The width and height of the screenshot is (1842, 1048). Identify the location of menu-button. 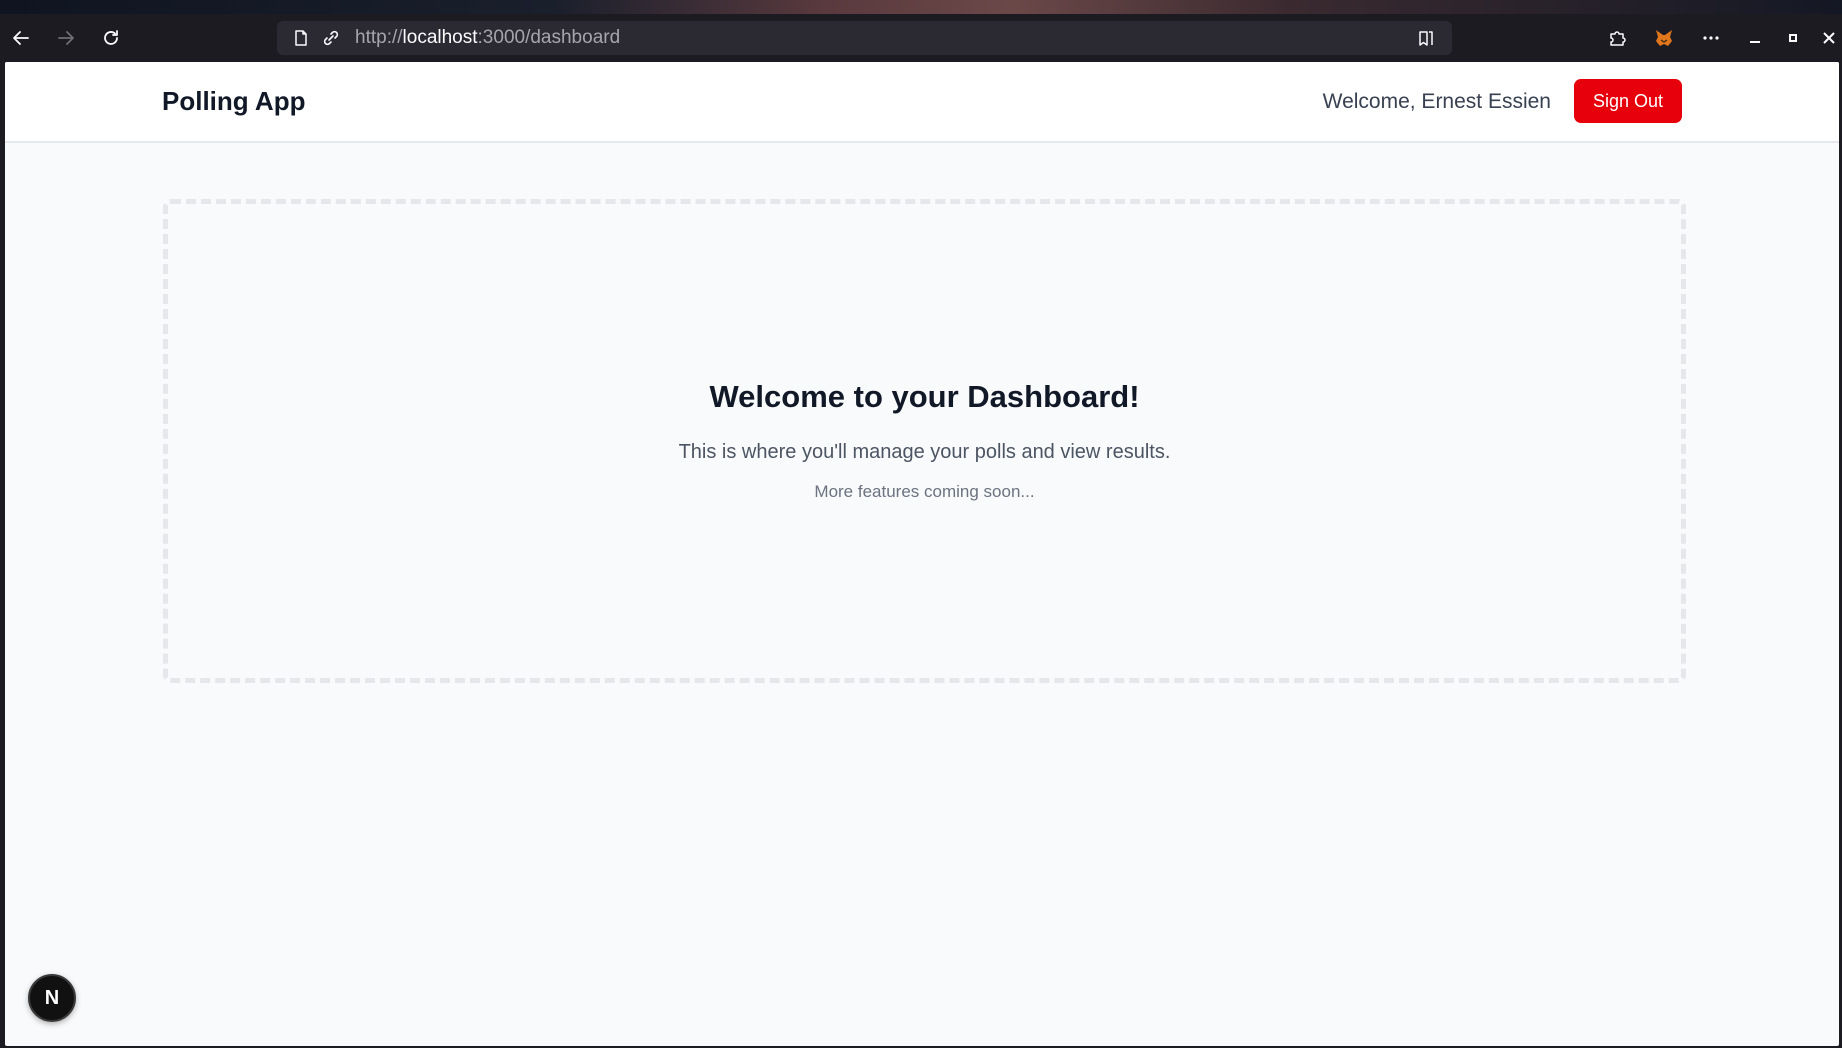
(1711, 38).